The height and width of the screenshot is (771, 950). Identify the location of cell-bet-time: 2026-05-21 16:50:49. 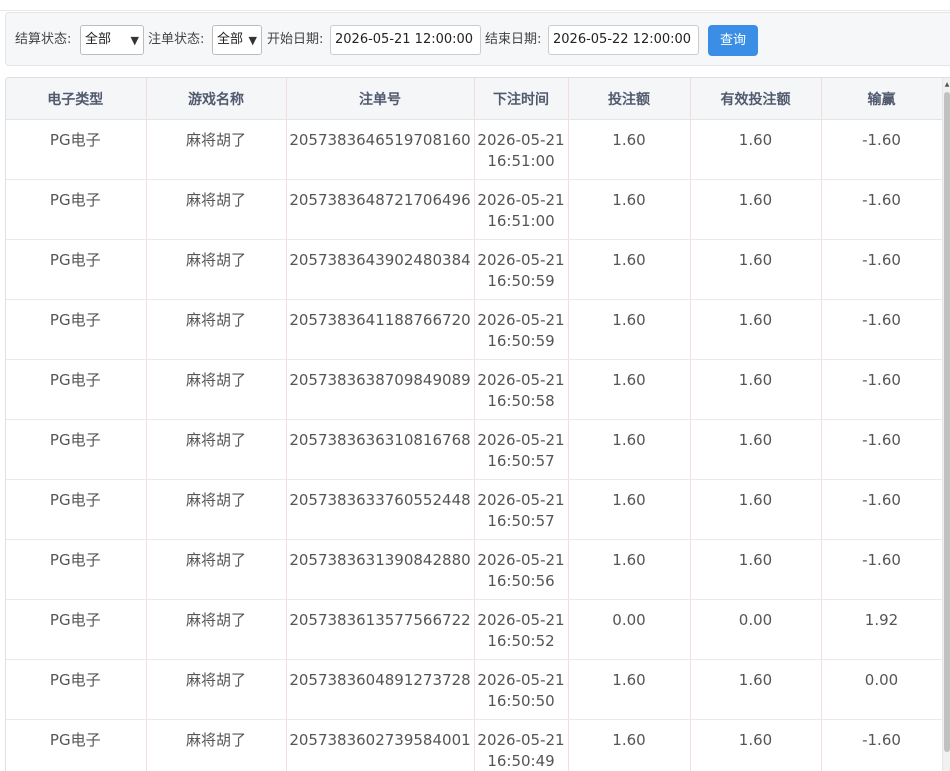
(521, 745).